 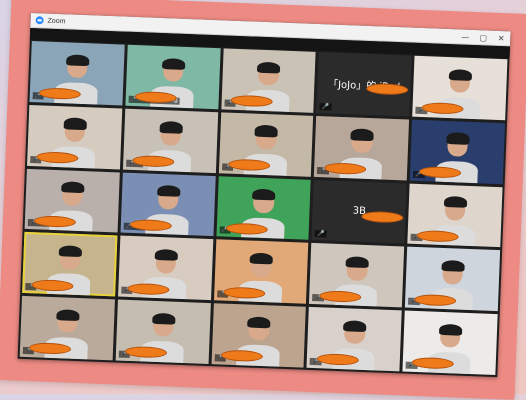 I want to click on participant-tile: 🎤3C, so click(x=168, y=204).